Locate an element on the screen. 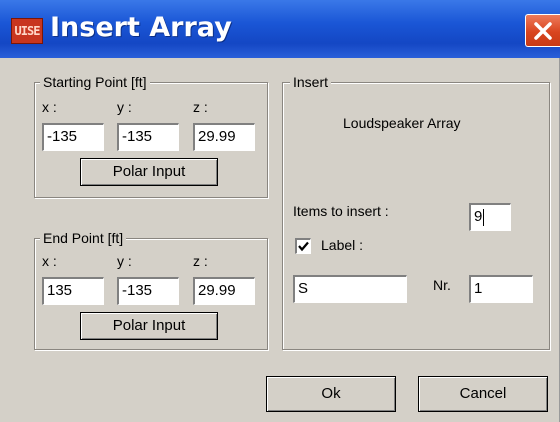 This screenshot has height=422, width=560. start-x-input: -135 is located at coordinates (73, 137).